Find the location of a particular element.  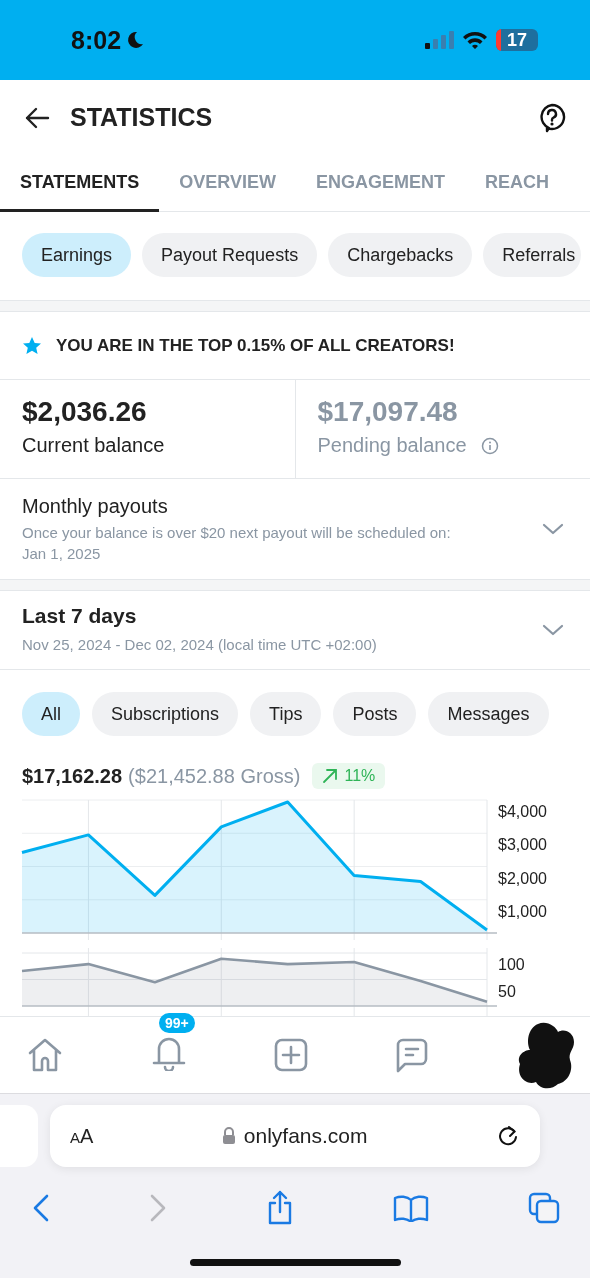

text-size-button: AA is located at coordinates (82, 1136).